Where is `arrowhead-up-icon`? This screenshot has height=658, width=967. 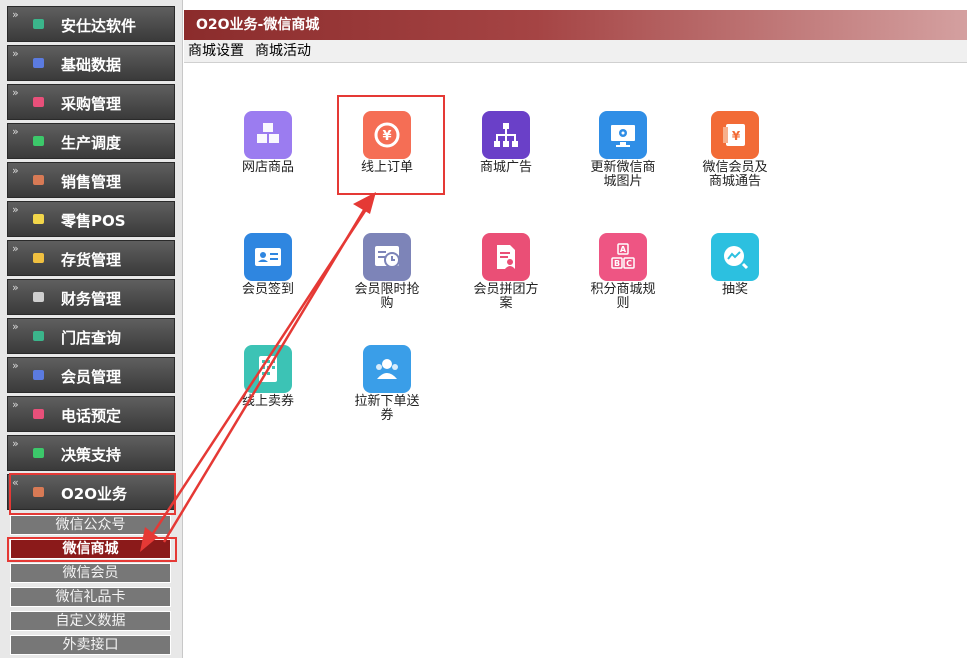 arrowhead-up-icon is located at coordinates (364, 203).